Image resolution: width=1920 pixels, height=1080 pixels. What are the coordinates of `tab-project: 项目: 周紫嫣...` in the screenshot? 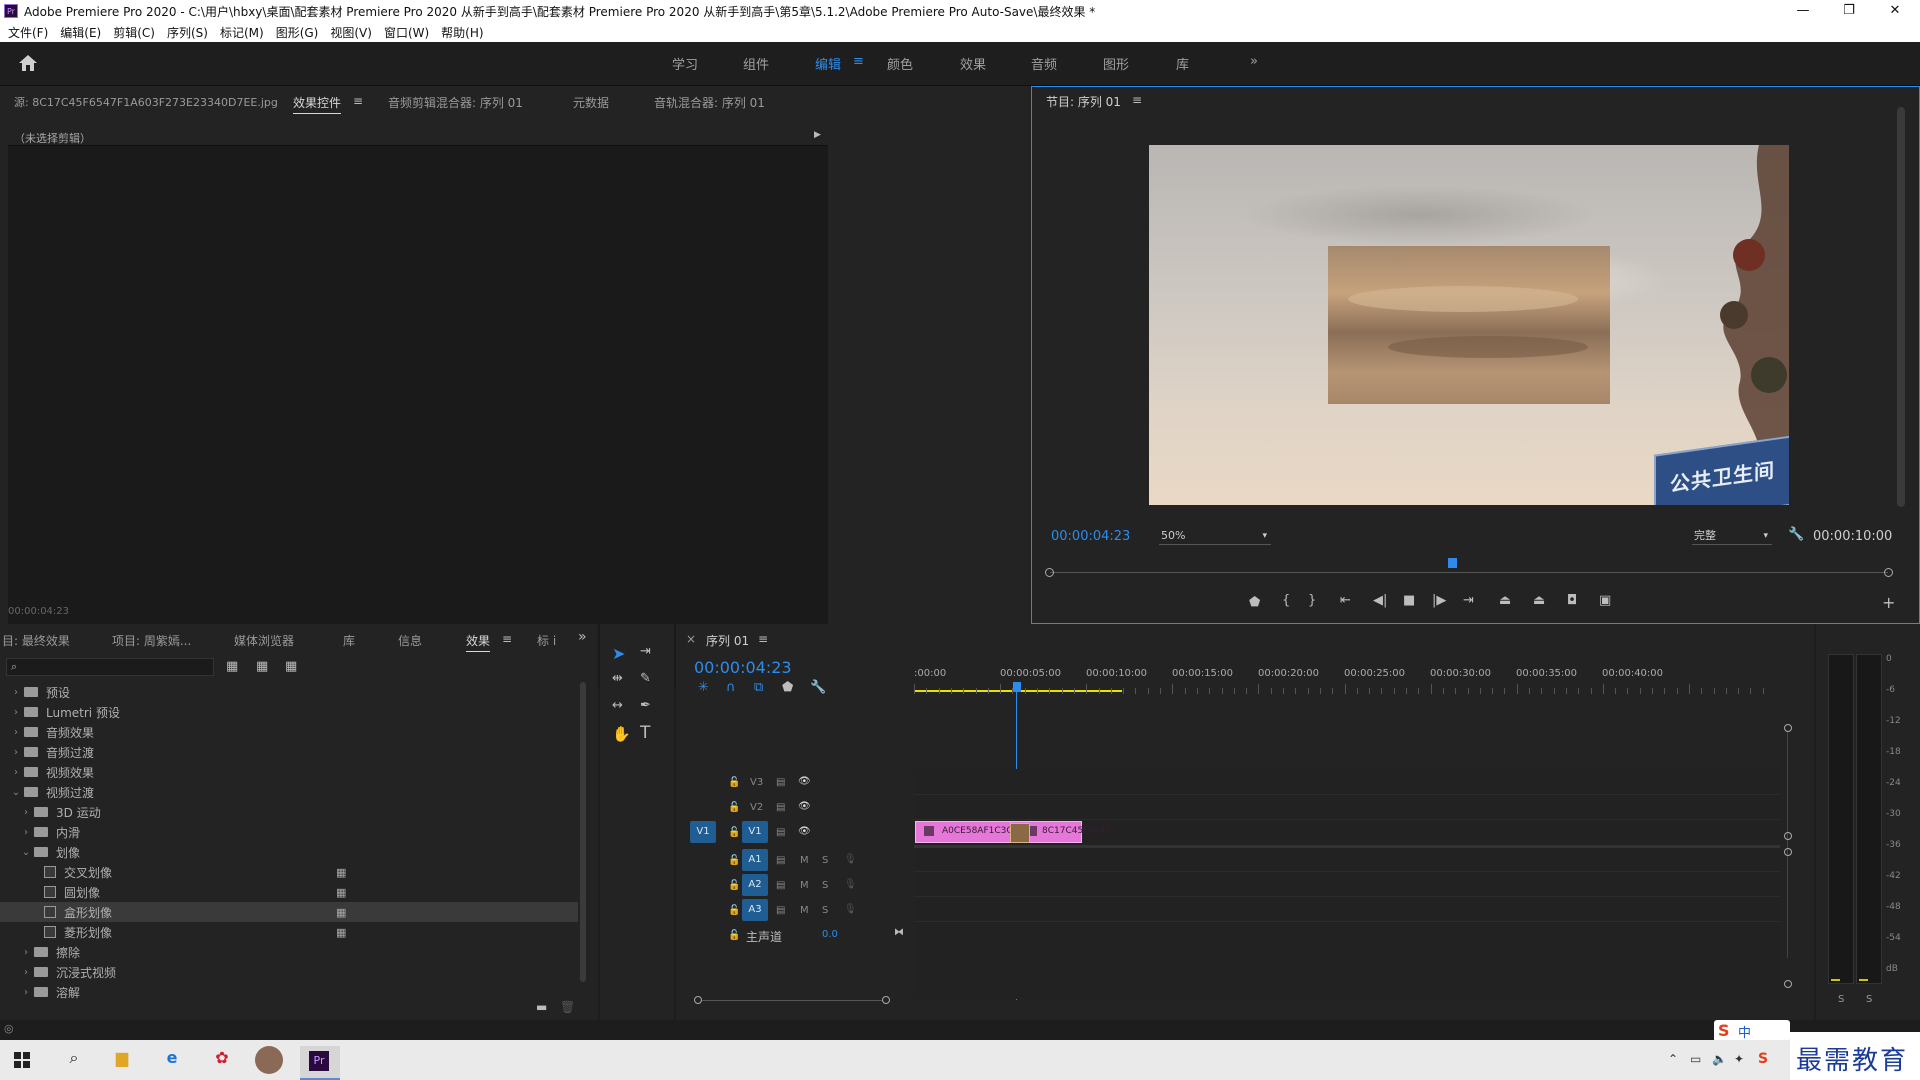 It's located at (151, 640).